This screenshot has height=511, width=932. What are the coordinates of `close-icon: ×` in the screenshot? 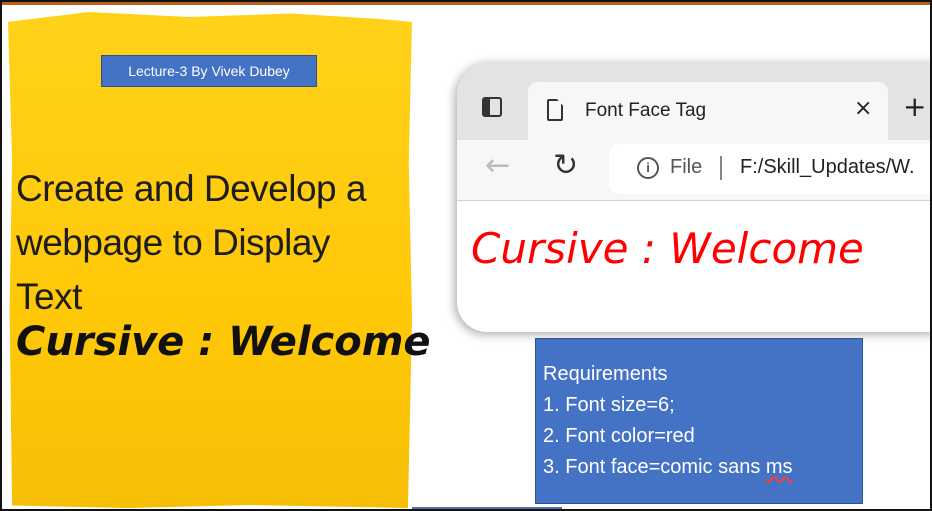 It's located at (863, 108).